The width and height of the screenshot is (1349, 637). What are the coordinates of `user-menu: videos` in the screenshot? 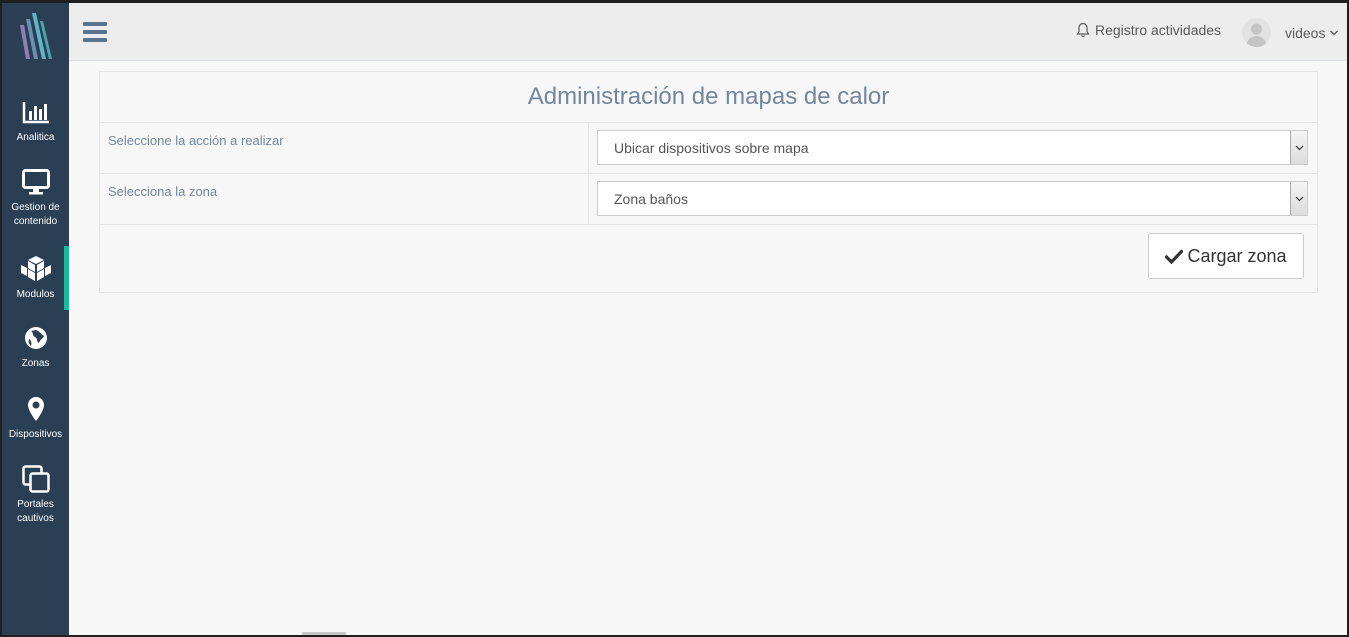 It's located at (1290, 32).